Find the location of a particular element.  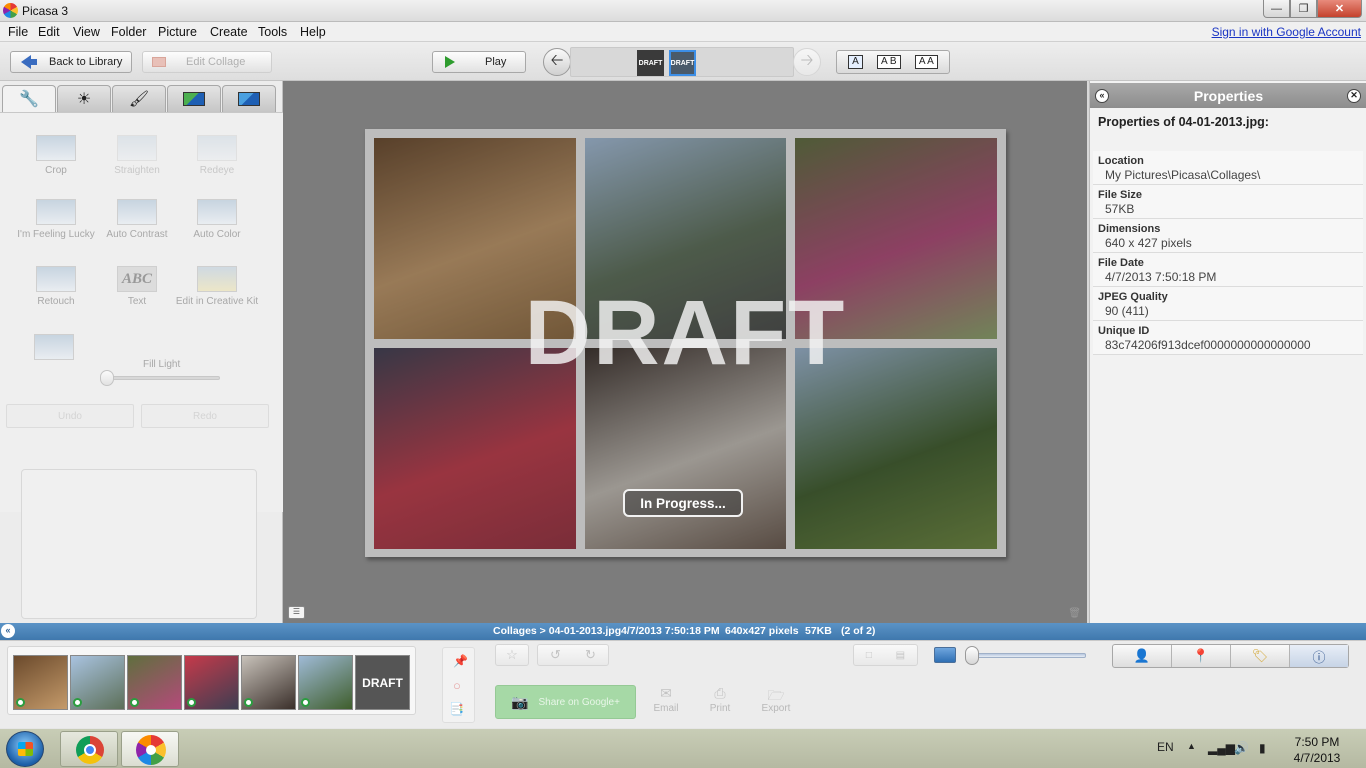

rotate-left-icon: ↺ is located at coordinates (555, 655).